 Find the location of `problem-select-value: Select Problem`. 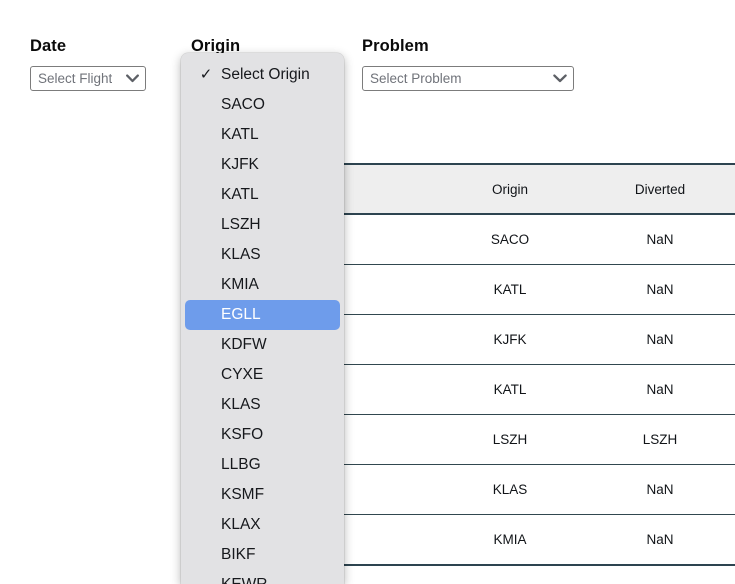

problem-select-value: Select Problem is located at coordinates (416, 78).